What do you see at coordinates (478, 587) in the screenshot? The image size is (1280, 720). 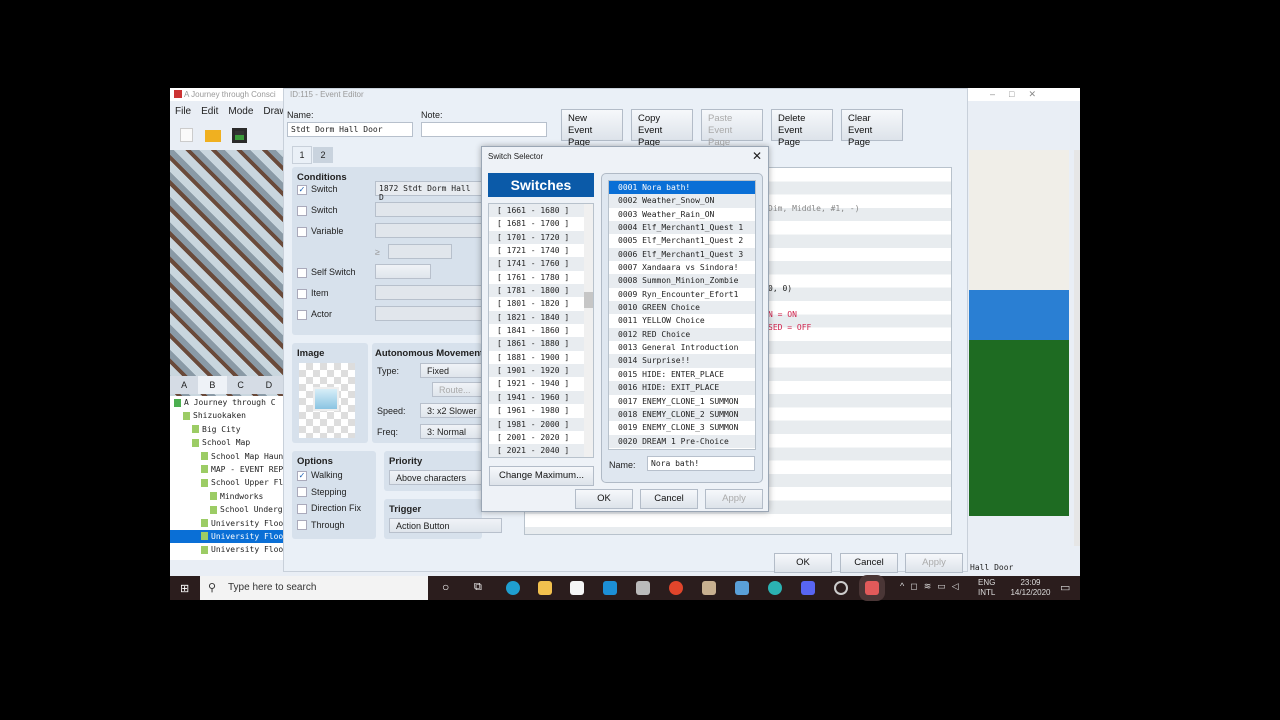 I see `task-view-icon: ⧉` at bounding box center [478, 587].